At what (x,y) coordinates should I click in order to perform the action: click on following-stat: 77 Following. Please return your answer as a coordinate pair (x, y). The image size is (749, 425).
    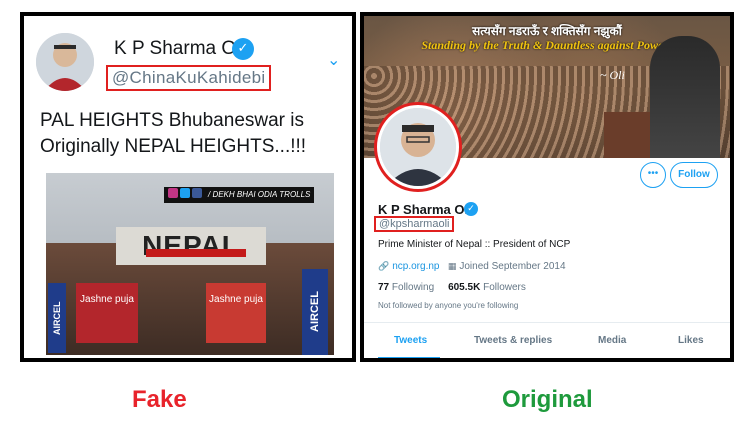
    Looking at the image, I should click on (406, 287).